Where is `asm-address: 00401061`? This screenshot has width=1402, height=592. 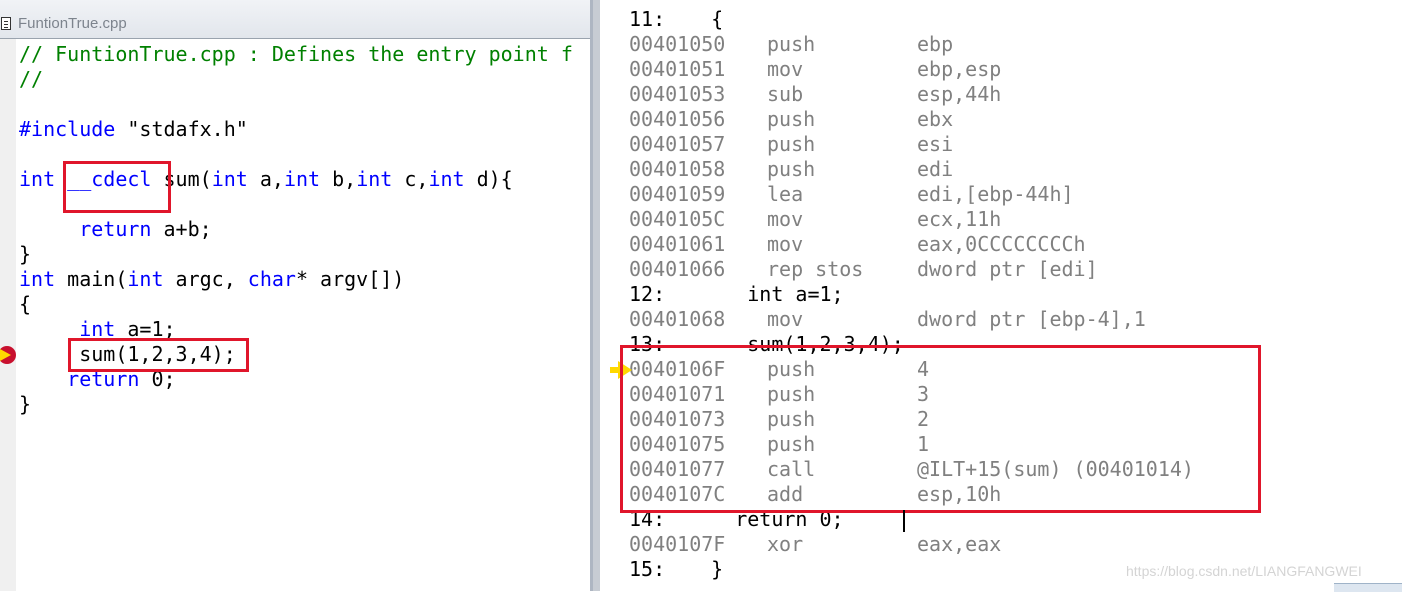
asm-address: 00401061 is located at coordinates (677, 244).